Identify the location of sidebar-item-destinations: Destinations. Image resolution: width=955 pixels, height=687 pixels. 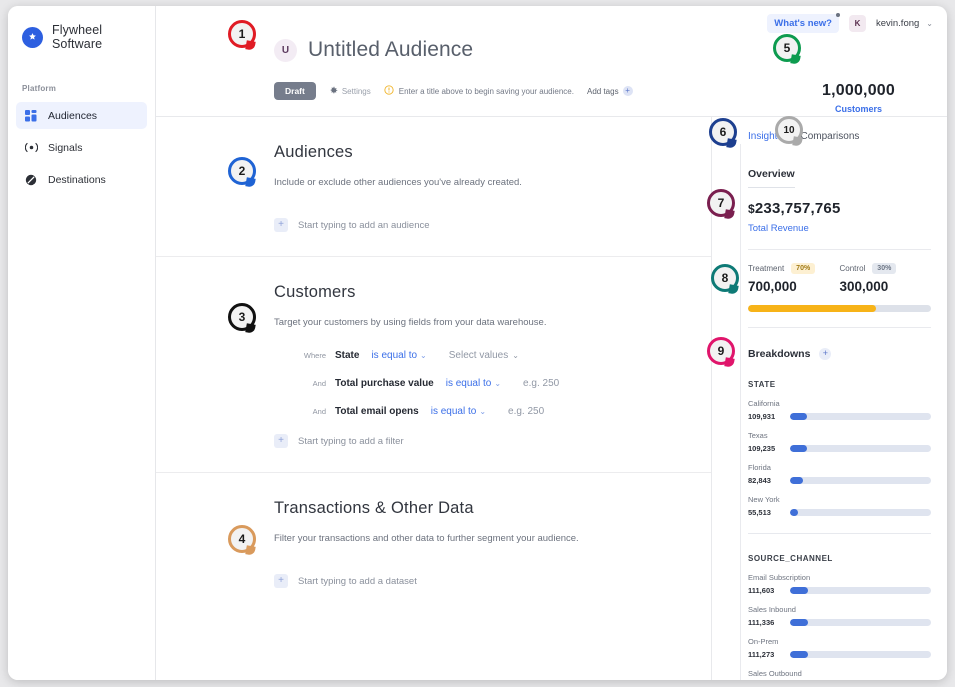
(81, 179).